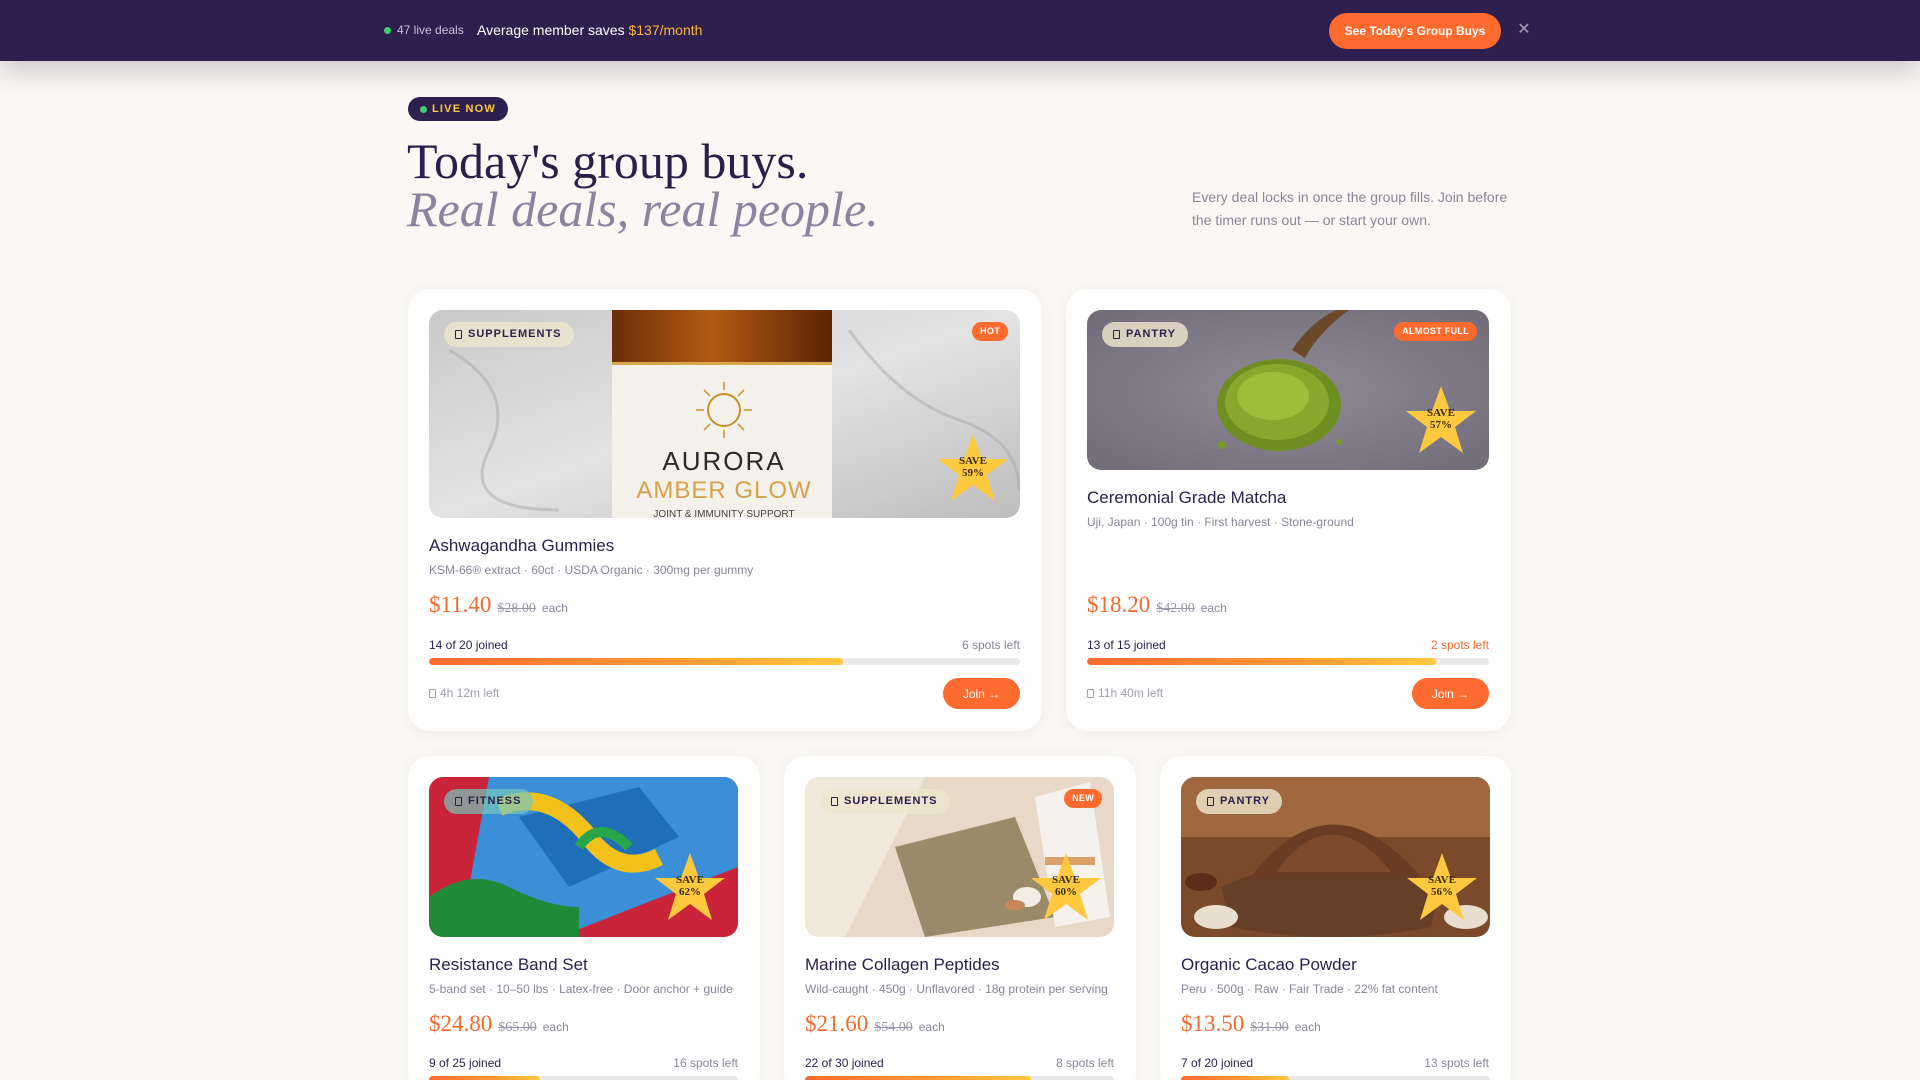 This screenshot has height=1080, width=1920. I want to click on category-tag: SUPPLEMENTS, so click(885, 801).